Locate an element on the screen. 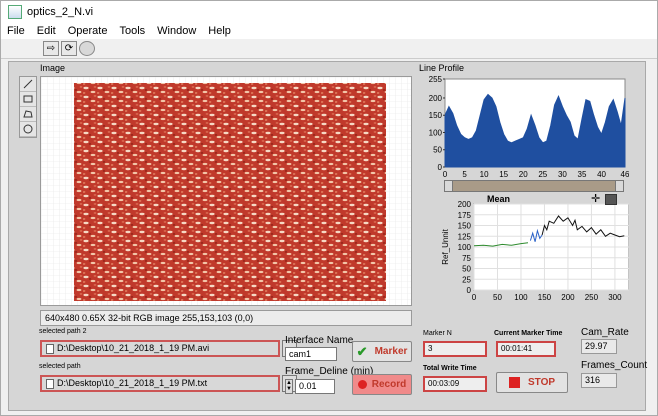 The width and height of the screenshot is (658, 416). record-dot-icon is located at coordinates (362, 384).